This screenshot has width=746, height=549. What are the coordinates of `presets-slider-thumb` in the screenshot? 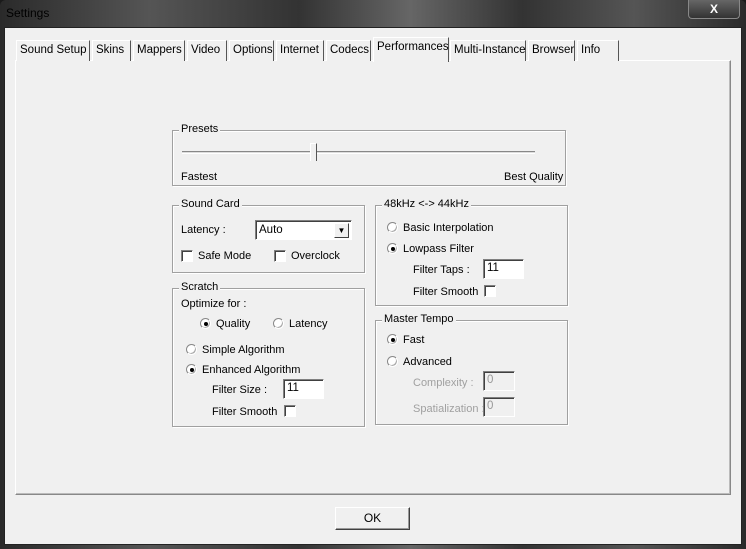 It's located at (313, 152).